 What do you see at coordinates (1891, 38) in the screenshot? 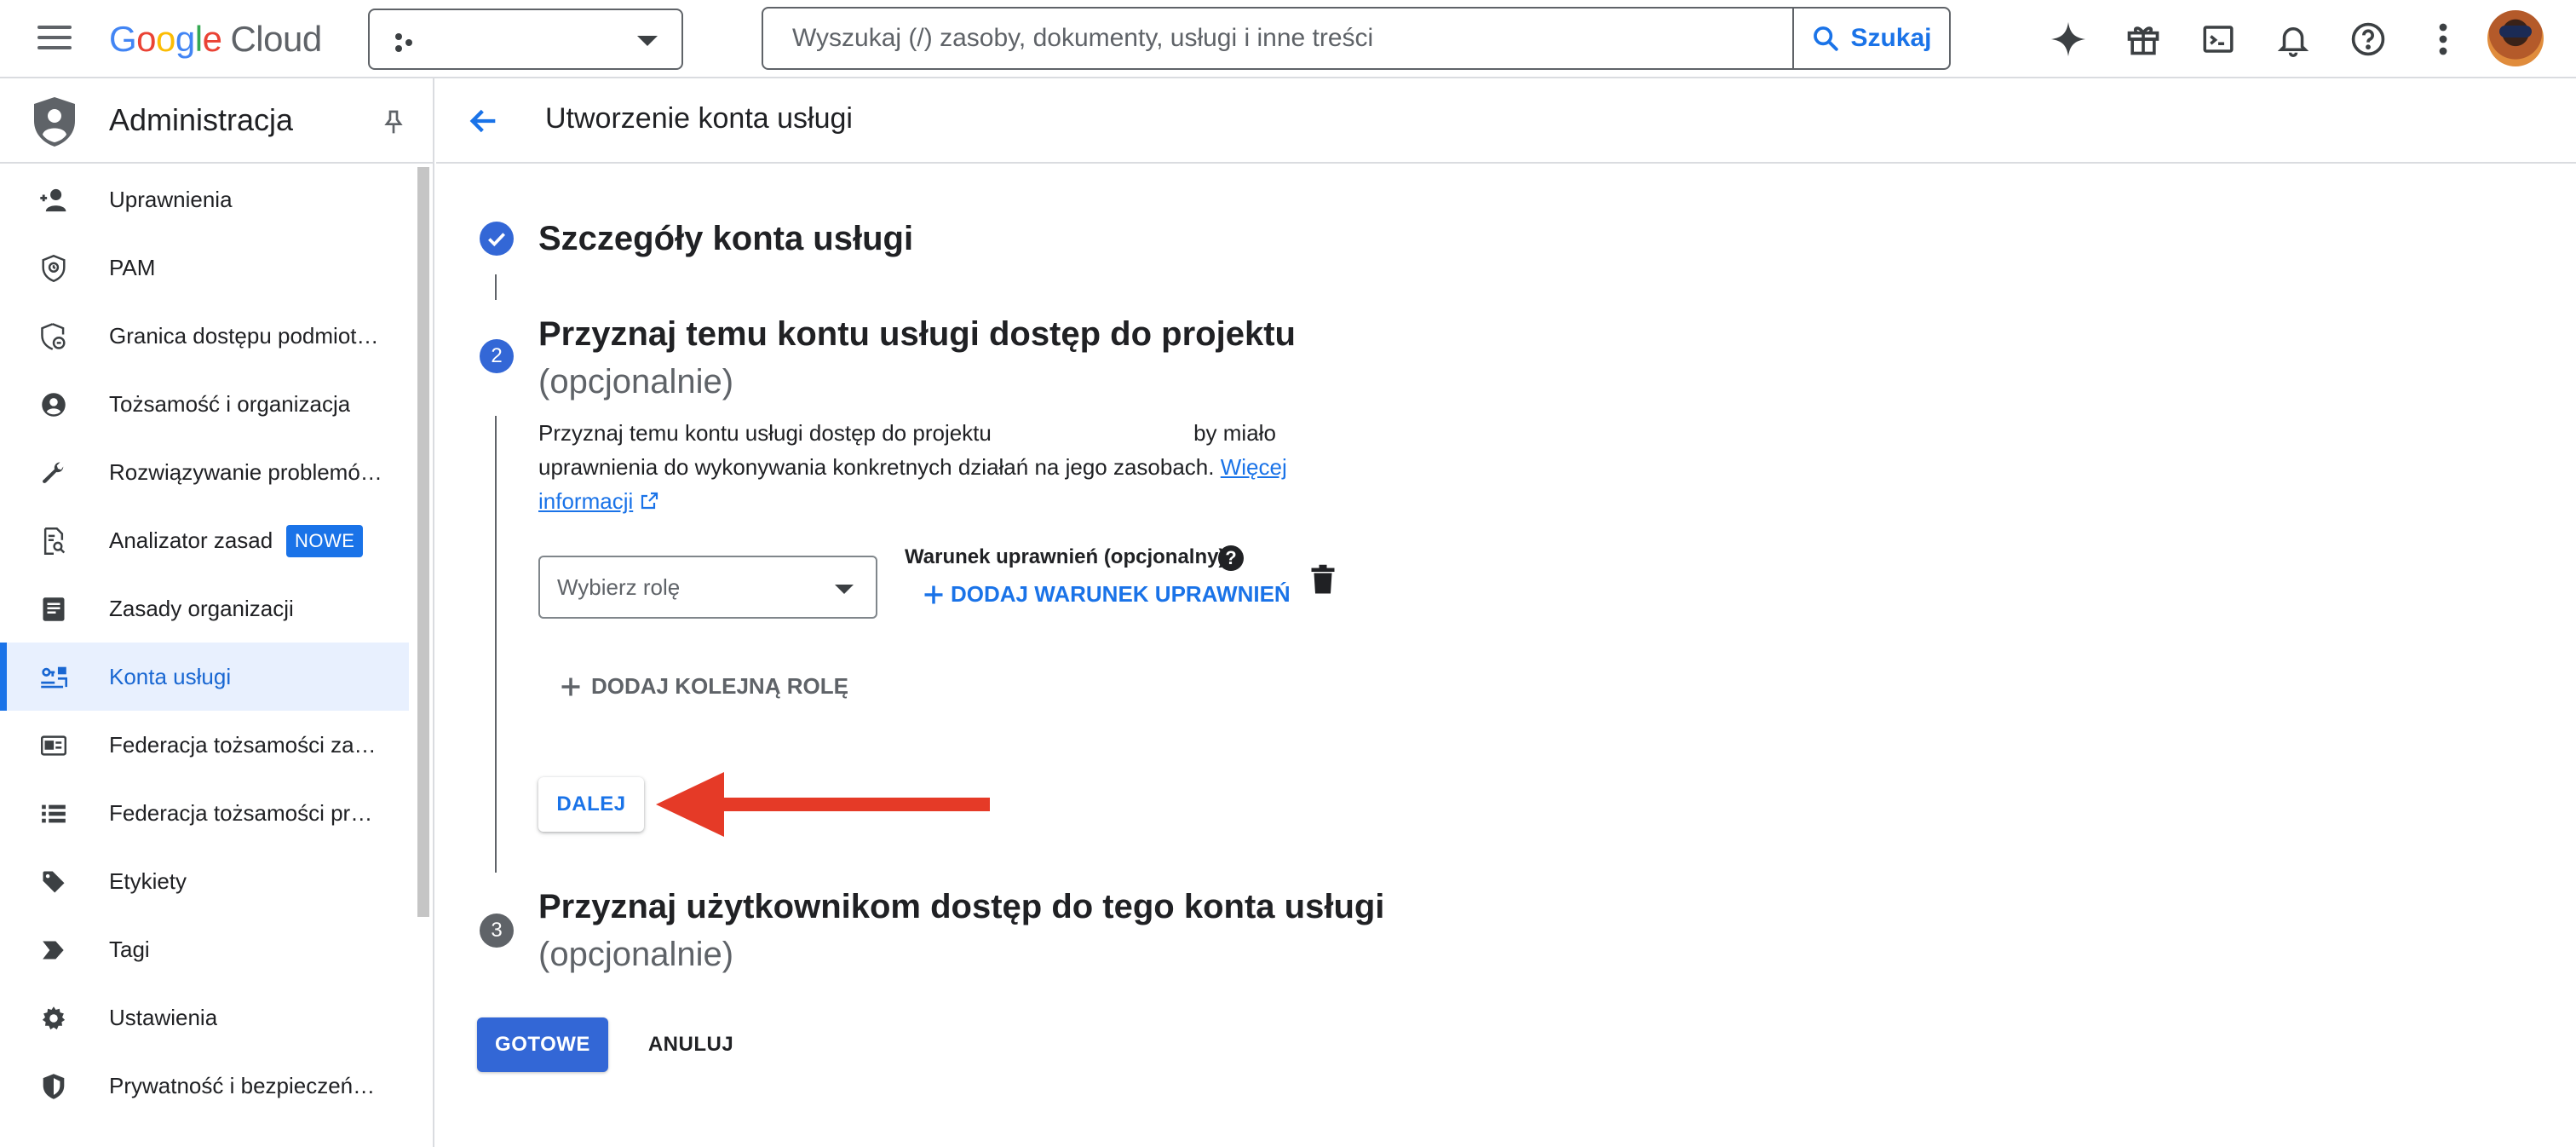
I see `search-button-label: Szukaj` at bounding box center [1891, 38].